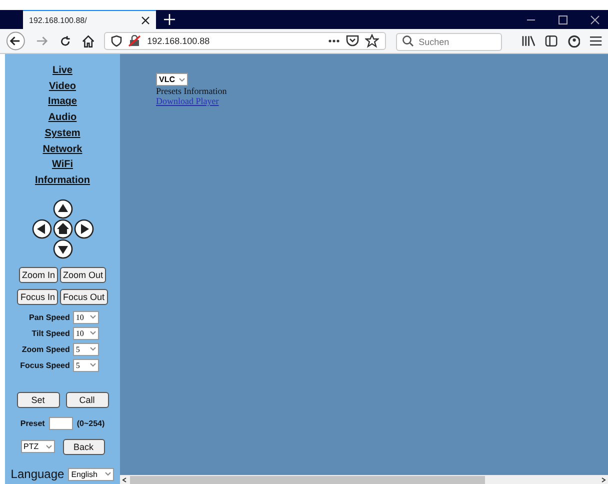  Describe the element at coordinates (38, 400) in the screenshot. I see `preset-button: Set` at that location.